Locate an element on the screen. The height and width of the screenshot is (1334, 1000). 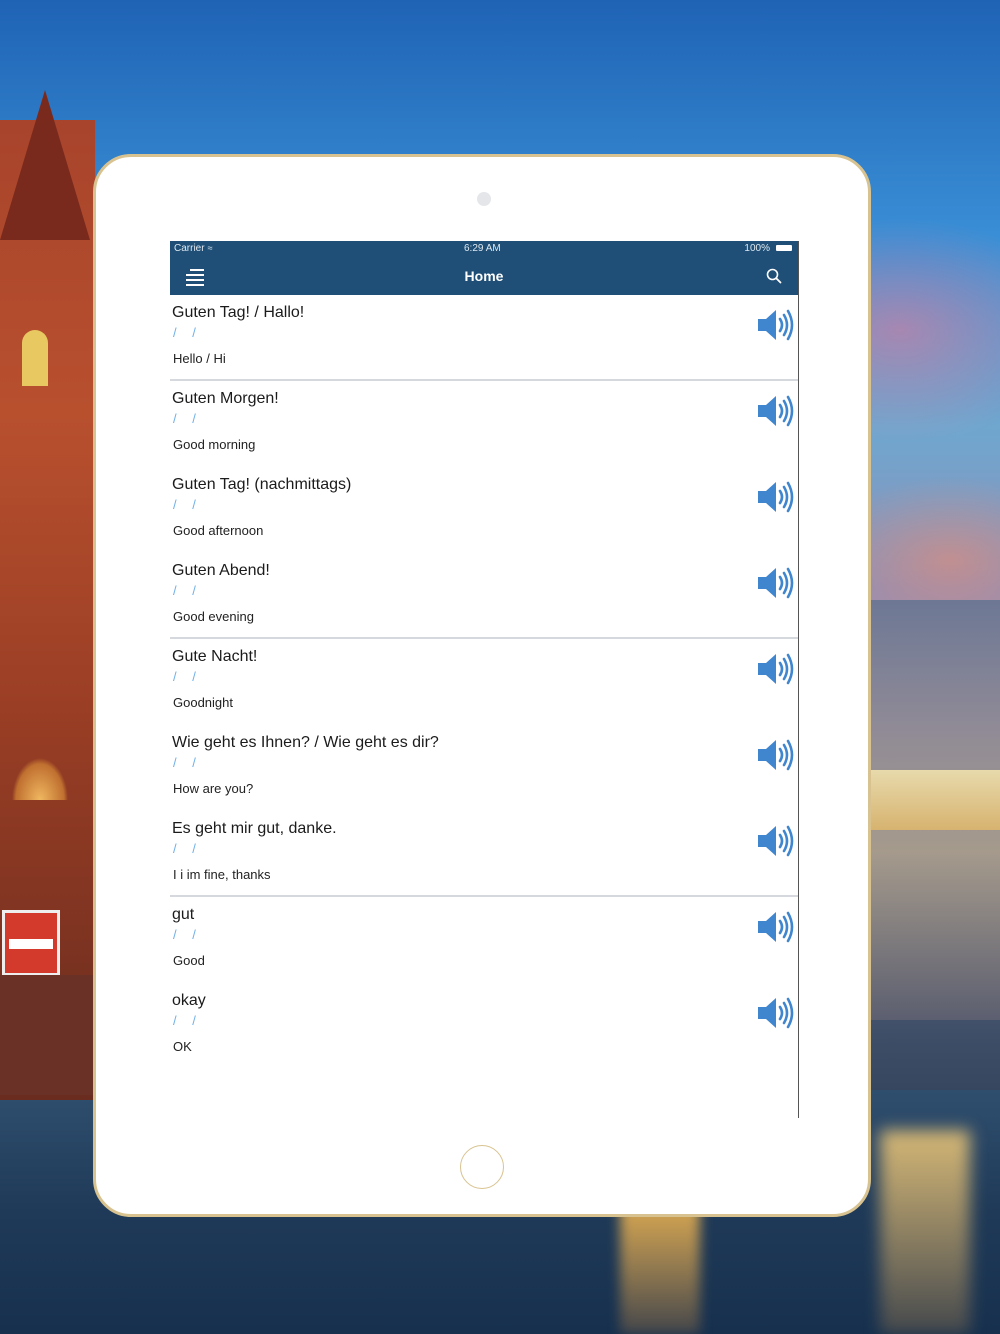
phrase-german: Wie geht es Ihnen? / Wie geht es dir? is located at coordinates (305, 742).